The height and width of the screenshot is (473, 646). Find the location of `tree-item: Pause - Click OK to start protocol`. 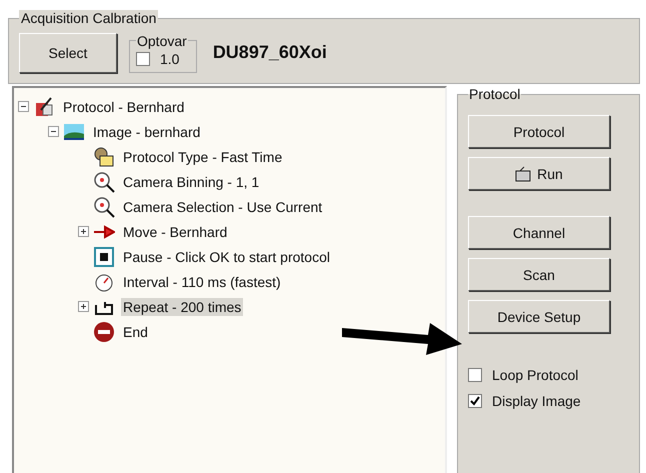

tree-item: Pause - Click OK to start protocol is located at coordinates (226, 257).